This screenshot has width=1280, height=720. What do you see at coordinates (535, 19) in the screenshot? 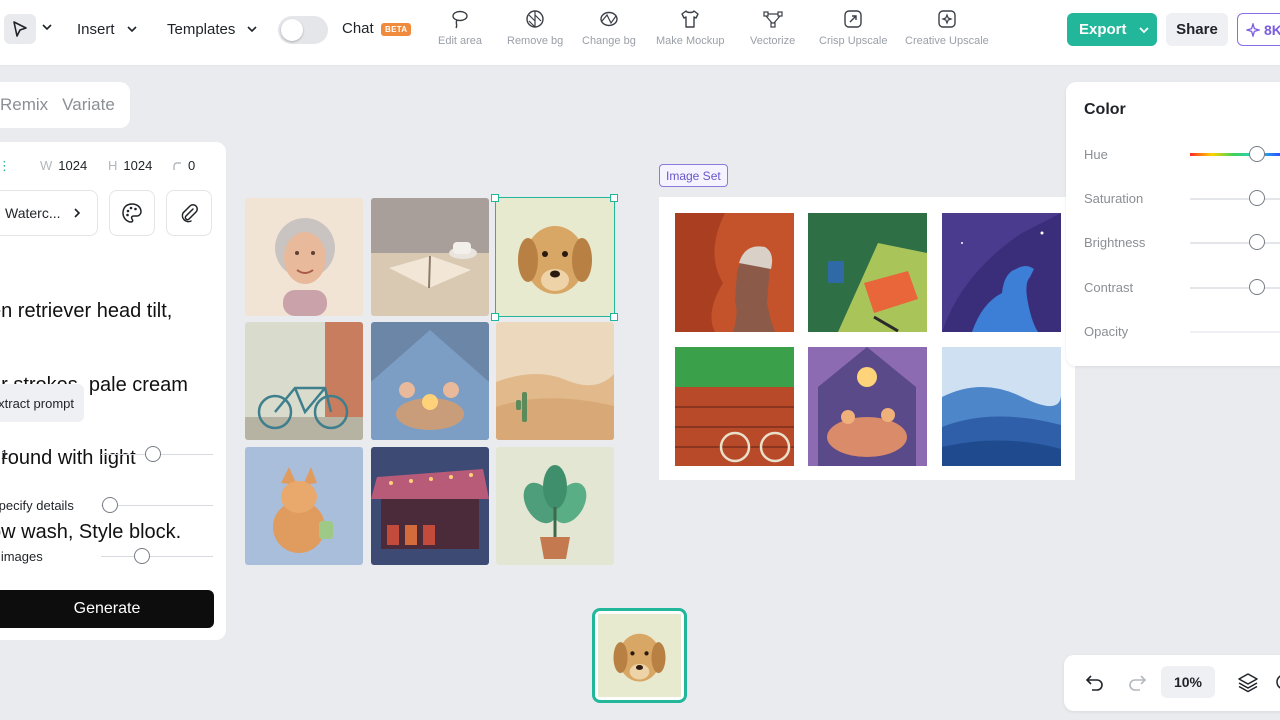
I see `remove-bg-icon` at bounding box center [535, 19].